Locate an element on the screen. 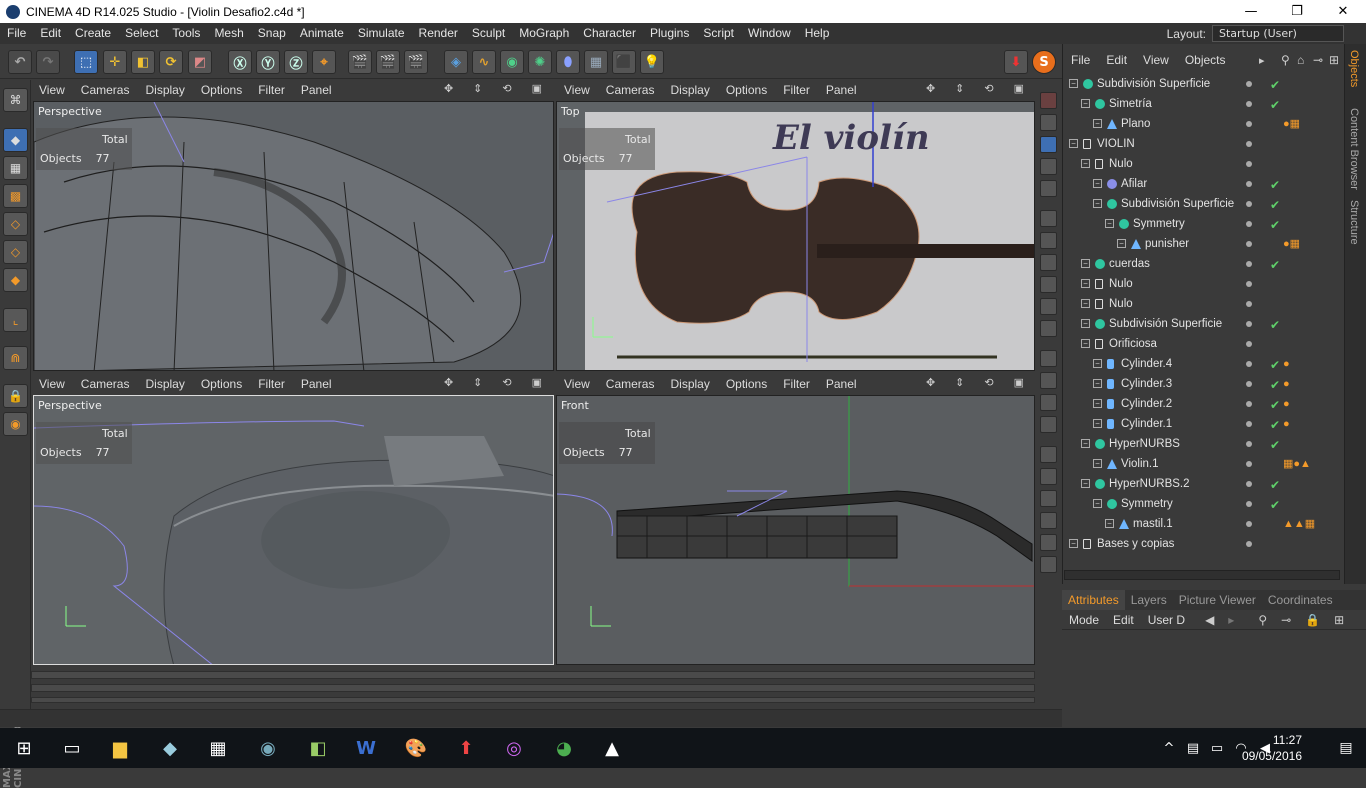  lock-workplane-icon: 🔒 is located at coordinates (15, 396).